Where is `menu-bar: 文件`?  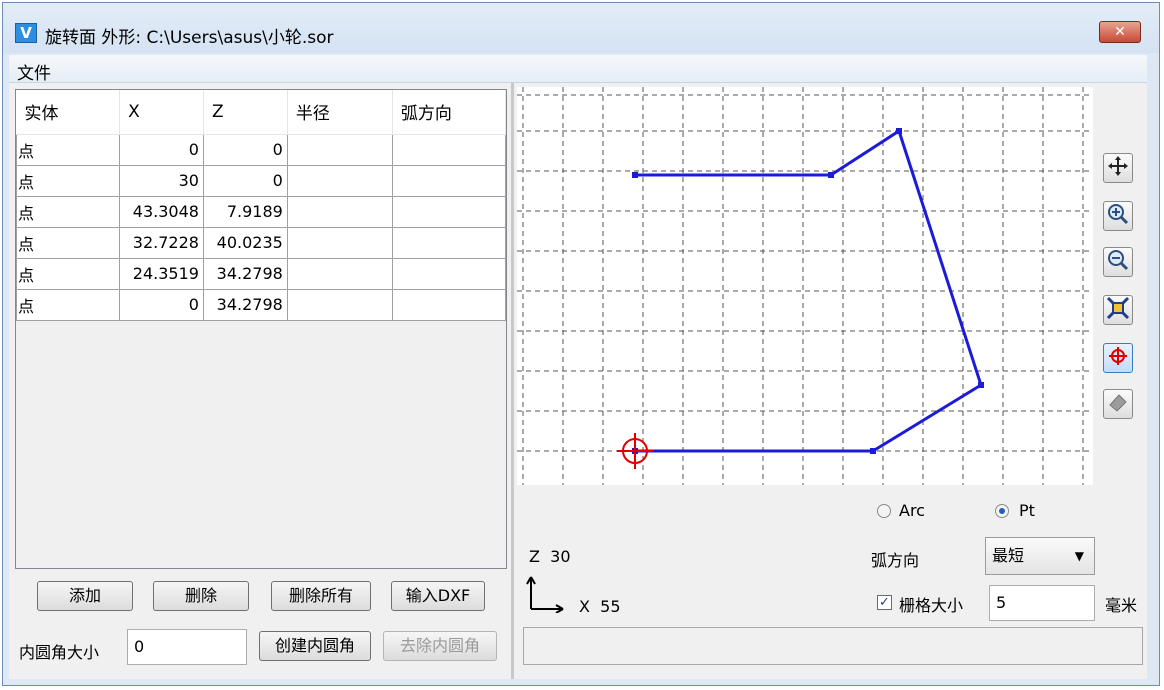 menu-bar: 文件 is located at coordinates (578, 69).